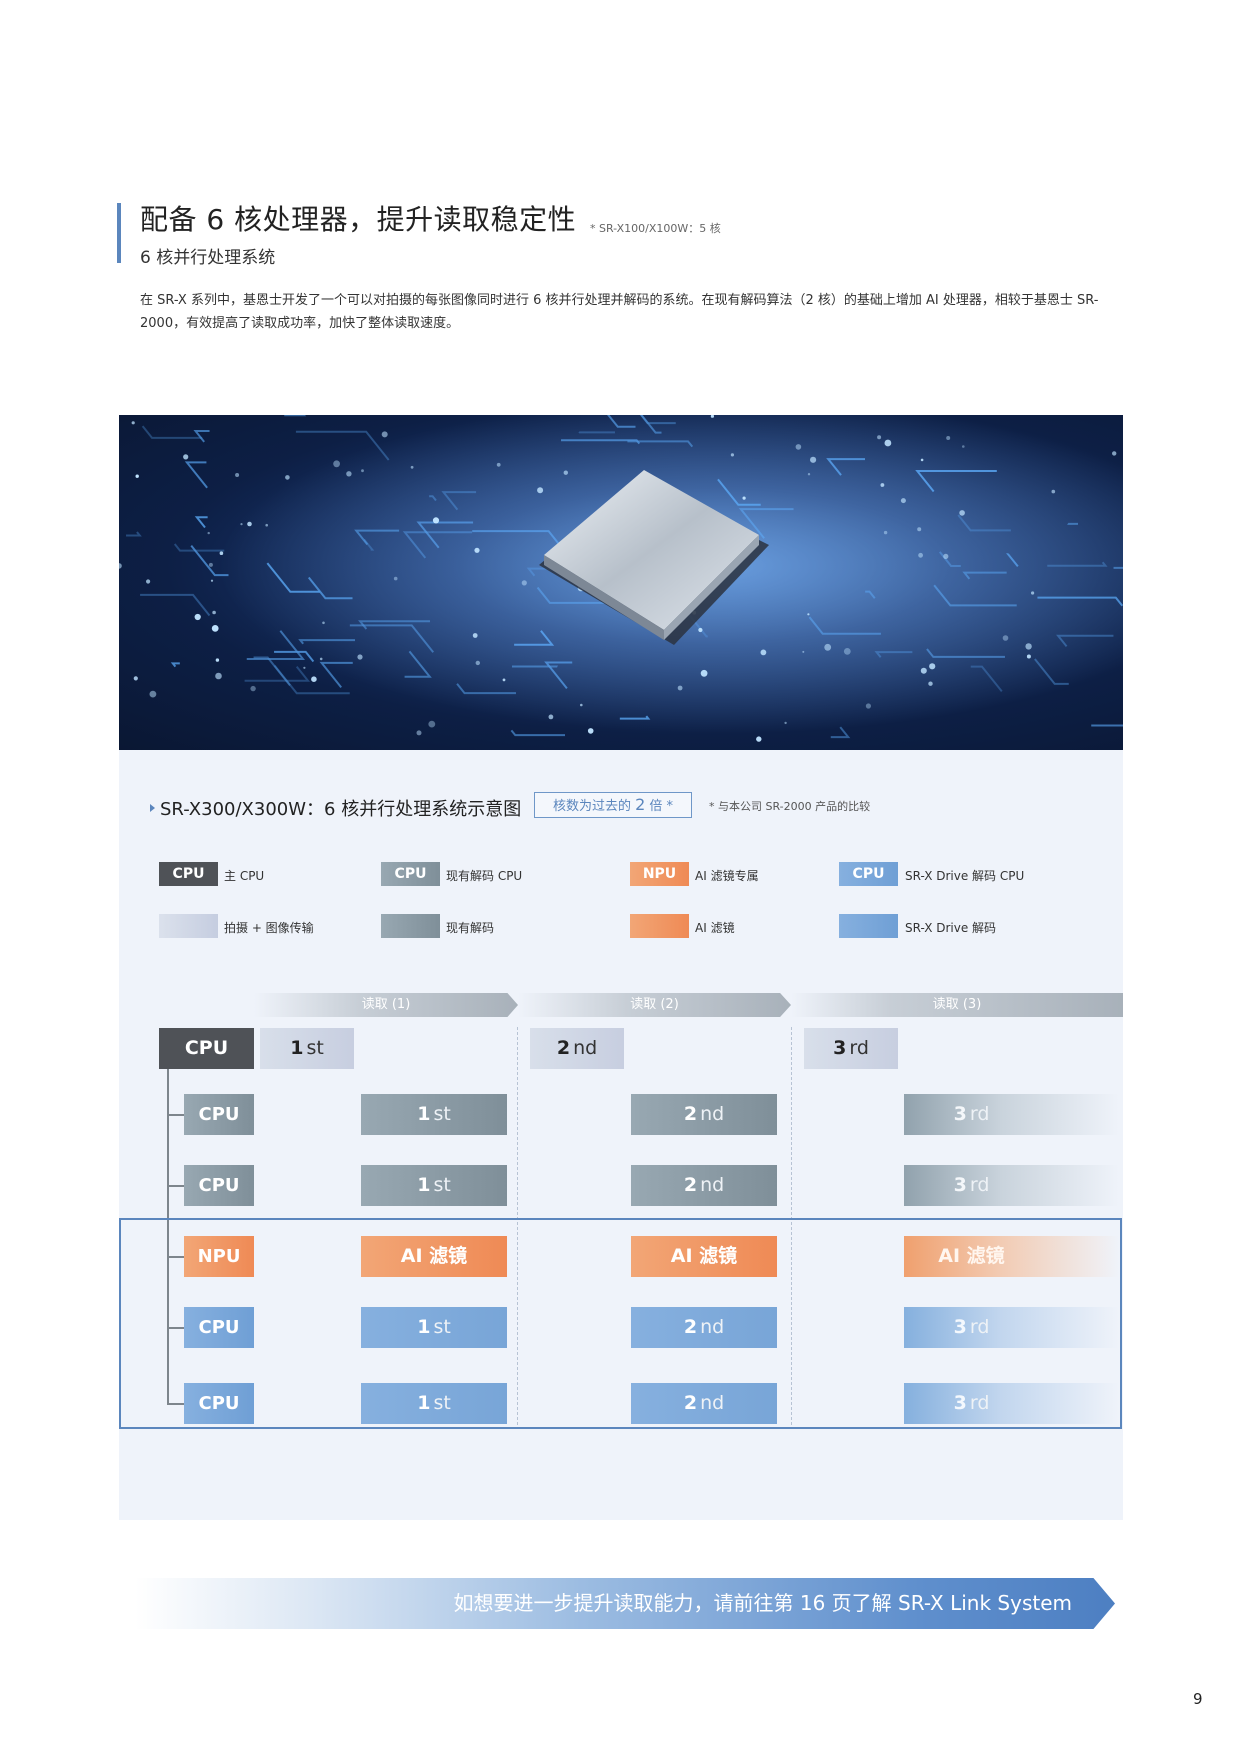 The width and height of the screenshot is (1240, 1753). I want to click on badge-number: 2, so click(640, 804).